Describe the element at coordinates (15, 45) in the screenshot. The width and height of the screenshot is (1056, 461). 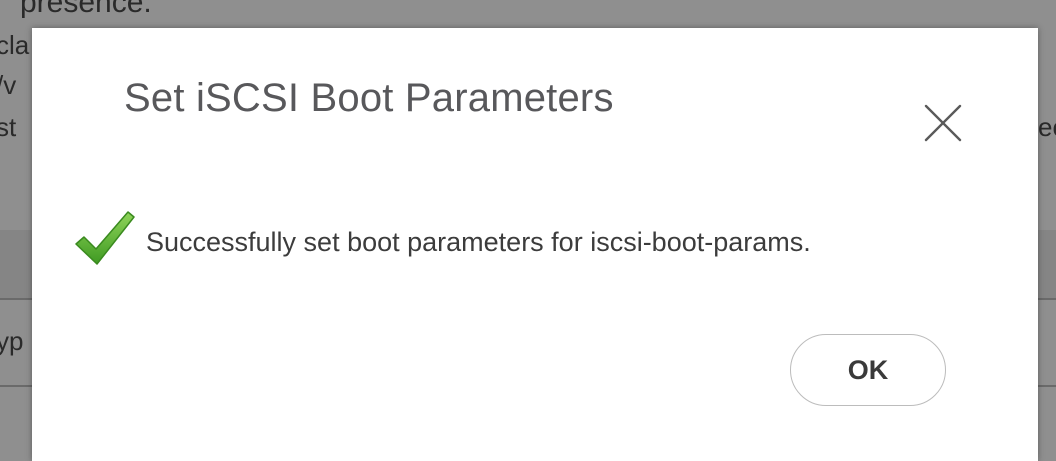
I see `background-text: cla` at that location.